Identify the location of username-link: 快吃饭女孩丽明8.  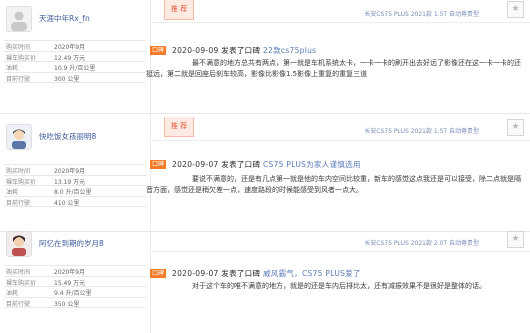
(67, 136).